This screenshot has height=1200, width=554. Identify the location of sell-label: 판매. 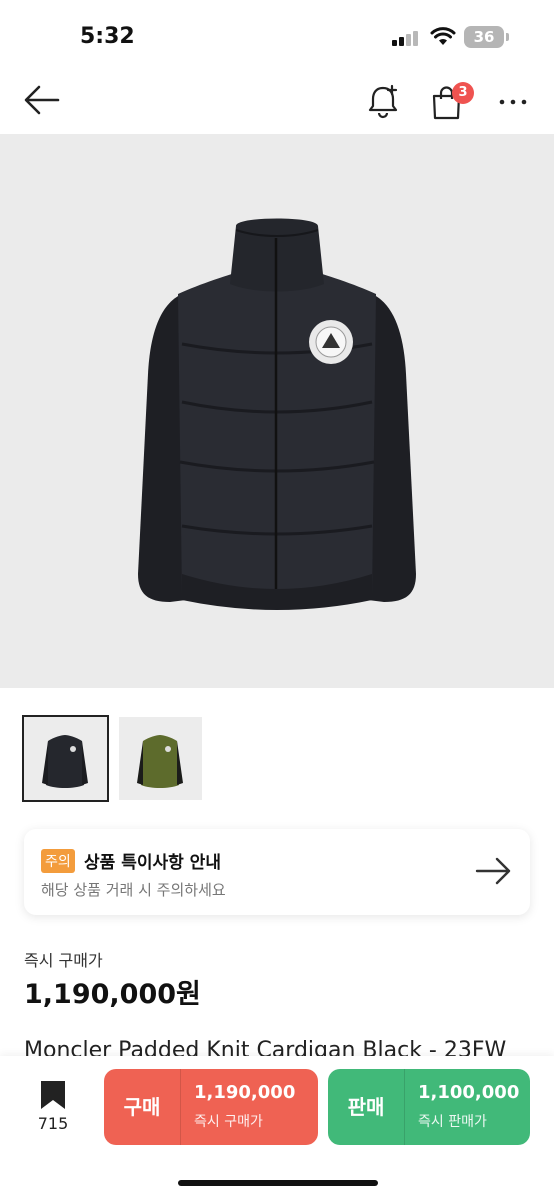
(366, 1107).